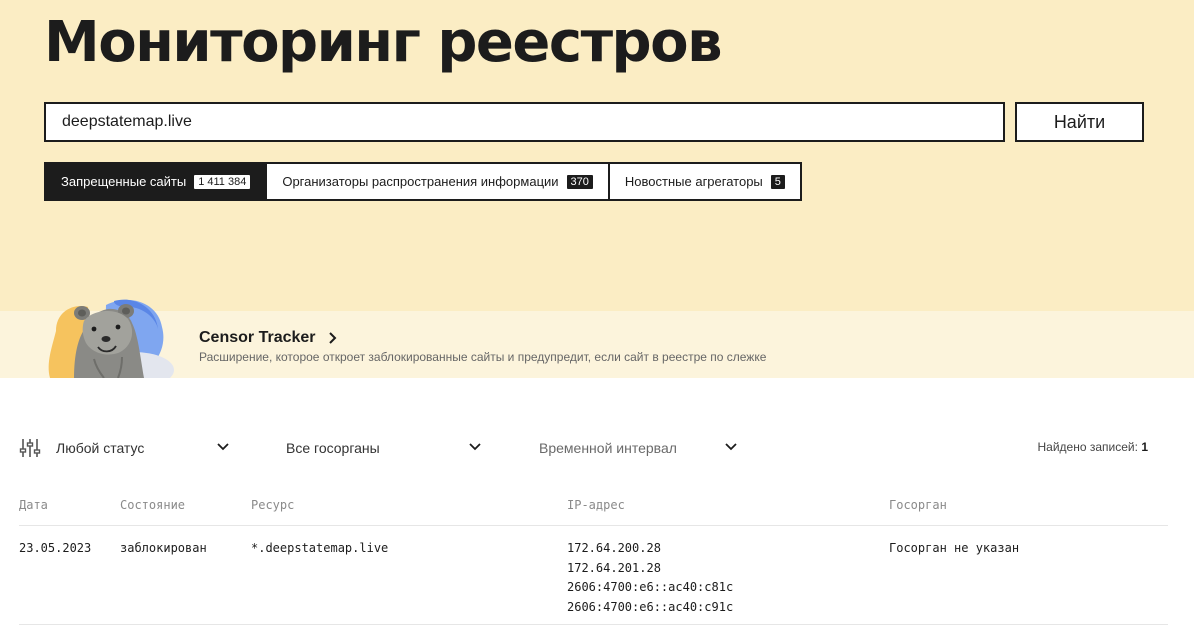 This screenshot has height=638, width=1194. Describe the element at coordinates (954, 548) in the screenshot. I see `cell-agency: Госорган не указан` at that location.